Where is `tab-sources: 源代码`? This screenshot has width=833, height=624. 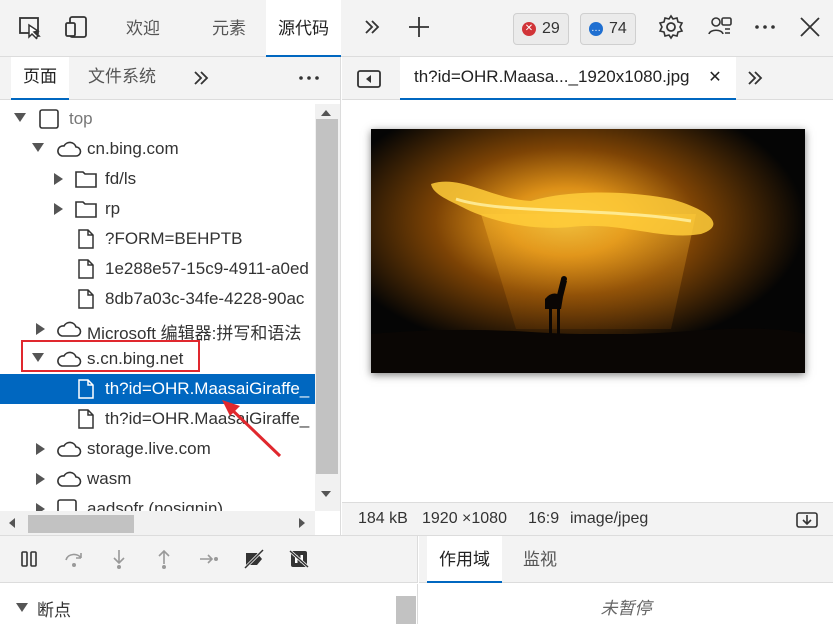
tab-sources: 源代码 is located at coordinates (303, 28).